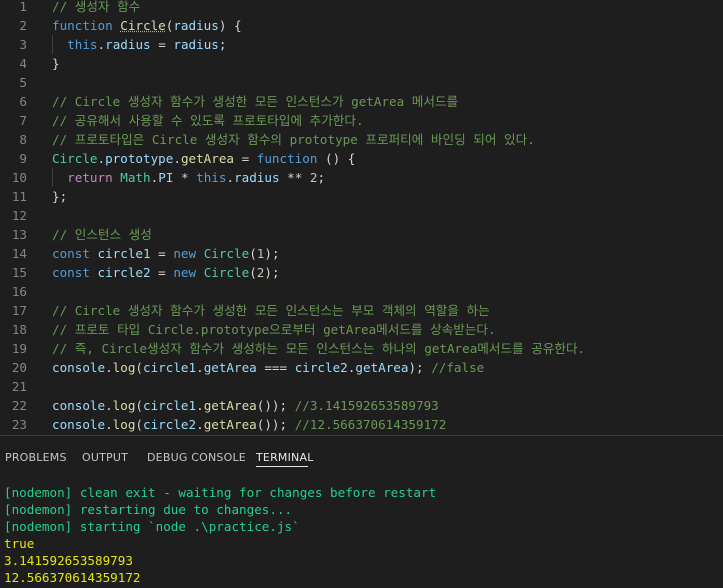 This screenshot has height=588, width=723. I want to click on code-token: ) {, so click(230, 25).